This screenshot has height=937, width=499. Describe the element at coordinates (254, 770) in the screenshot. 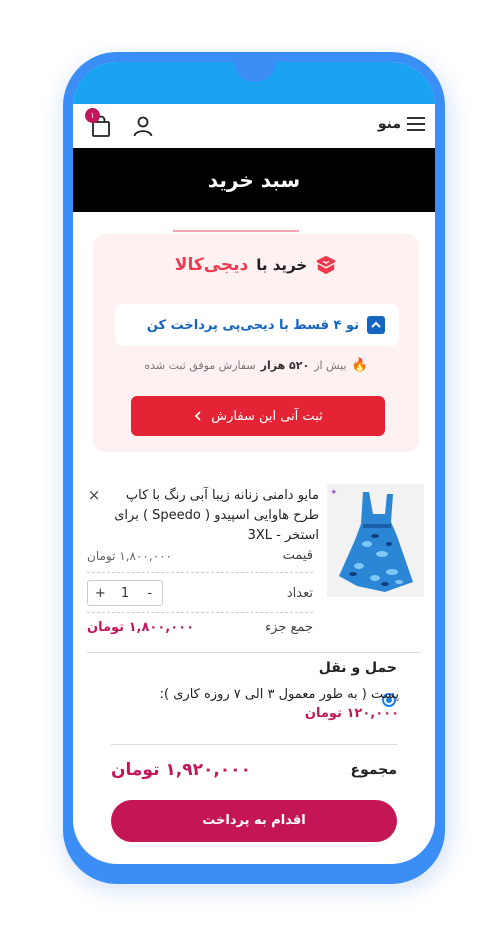

I see `total-row: مجموع ۱,۹۲۰,۰۰۰ تومان` at that location.